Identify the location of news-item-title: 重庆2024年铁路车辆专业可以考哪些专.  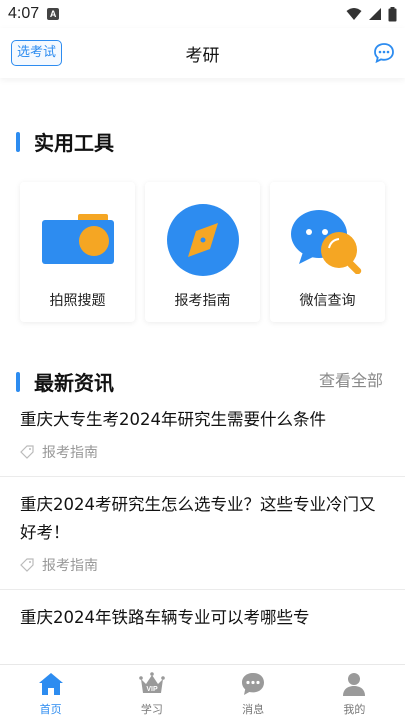
(165, 617).